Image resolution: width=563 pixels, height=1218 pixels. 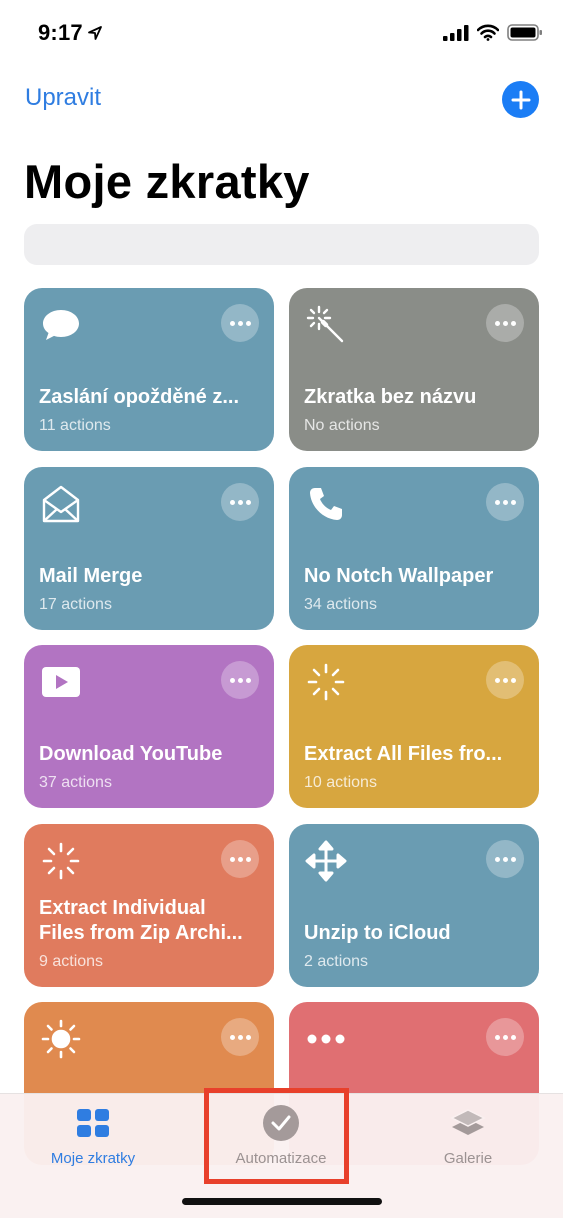 What do you see at coordinates (326, 325) in the screenshot?
I see `magic-wand-icon` at bounding box center [326, 325].